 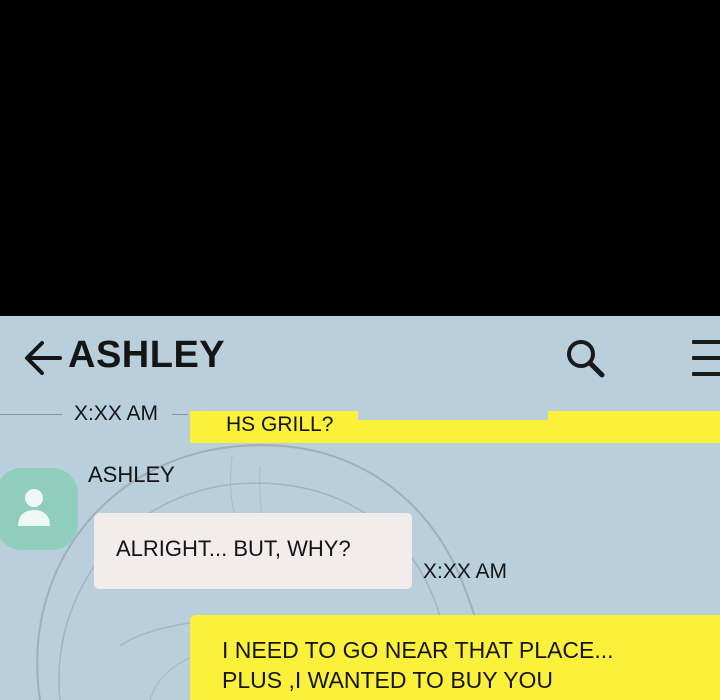 I want to click on incoming-message-bubble: ALRIGHT... BUT, WHY?, so click(x=253, y=551).